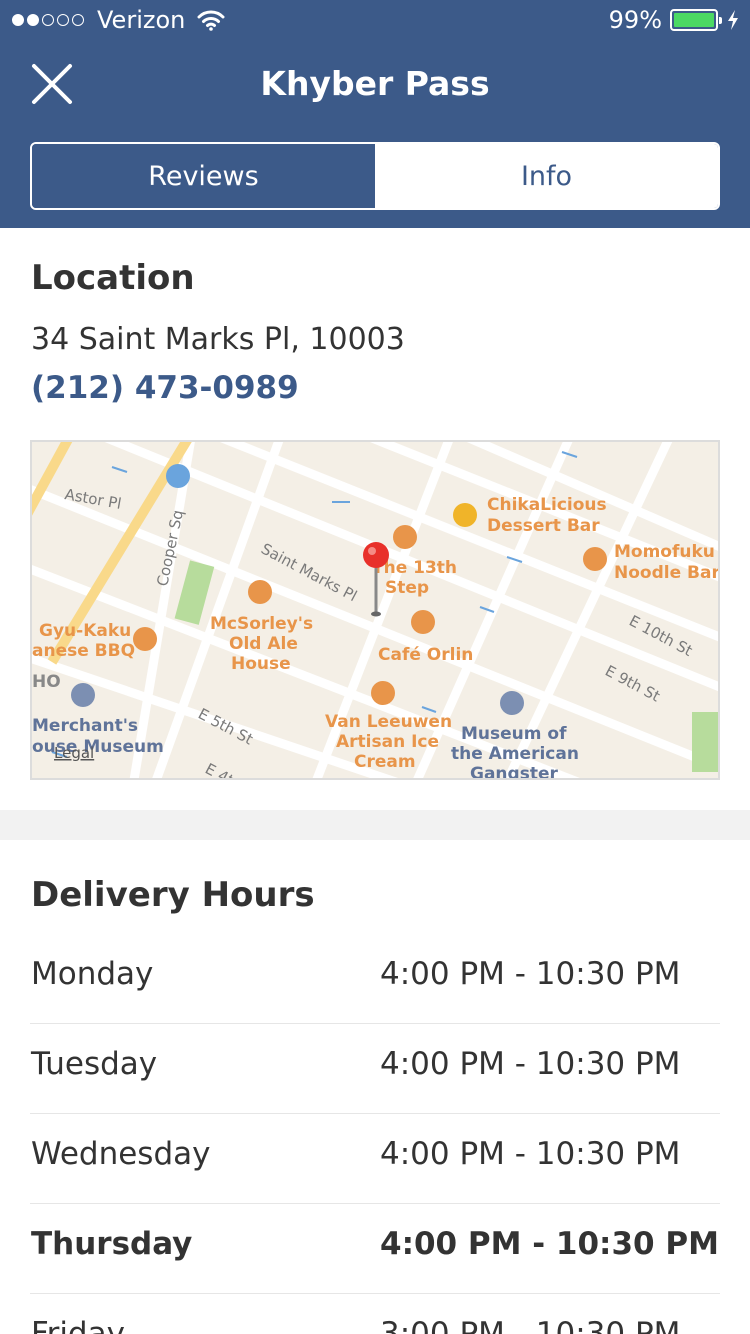 This screenshot has width=750, height=1334. I want to click on status-left: Verizon, so click(118, 20).